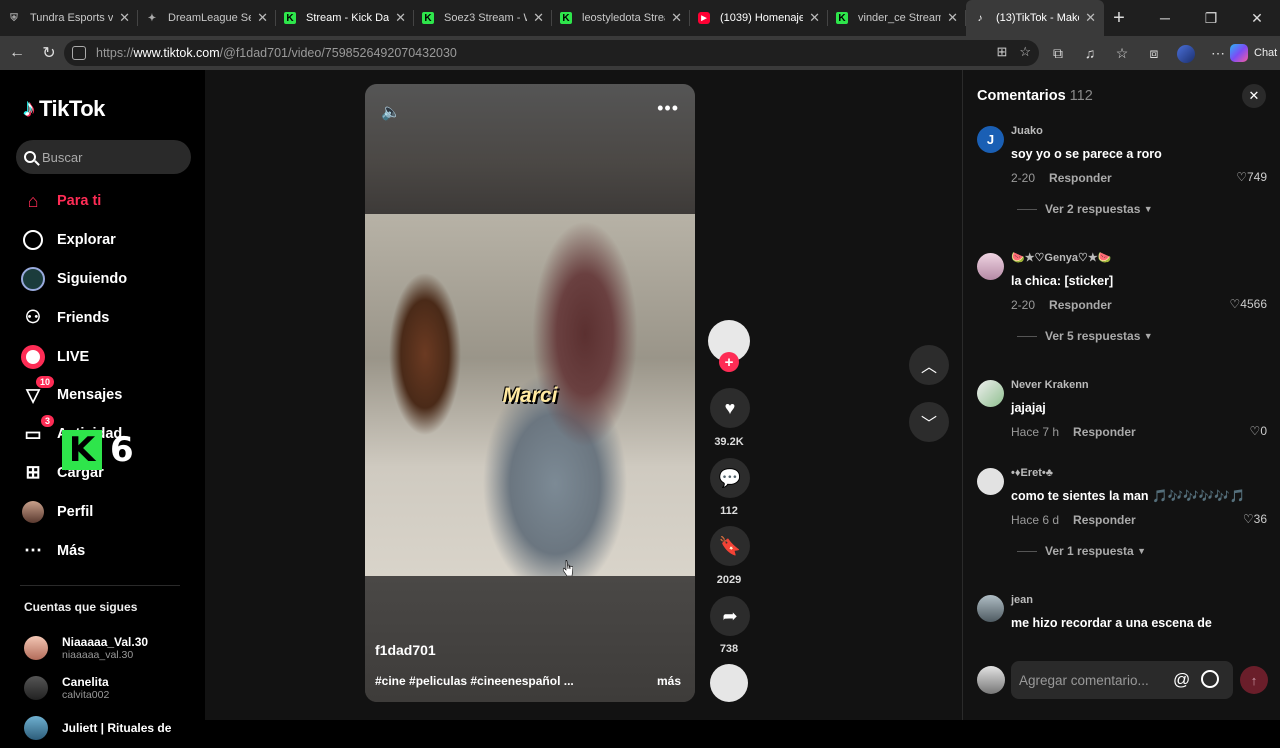  What do you see at coordinates (73, 317) in the screenshot?
I see `nav-item-friends: ⚇ Friends` at bounding box center [73, 317].